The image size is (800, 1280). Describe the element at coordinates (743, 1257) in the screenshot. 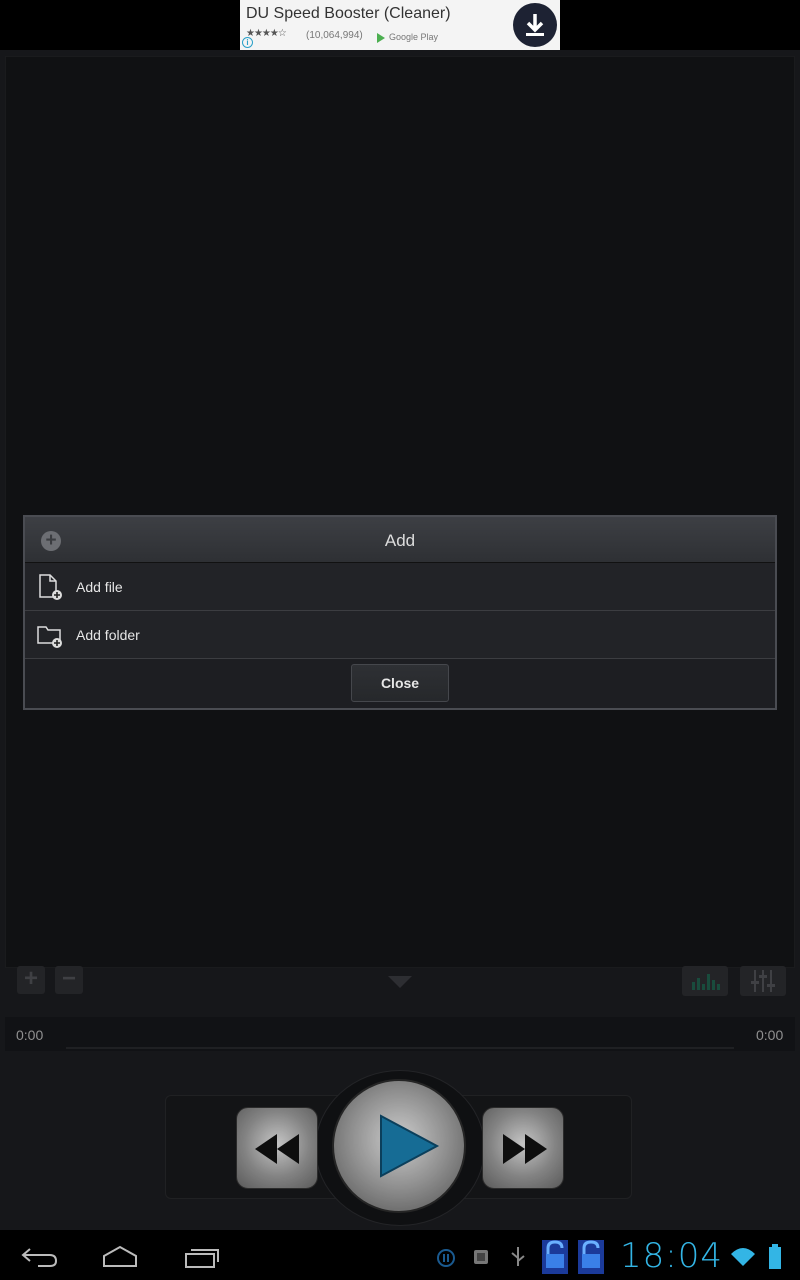

I see `wifi-icon` at that location.